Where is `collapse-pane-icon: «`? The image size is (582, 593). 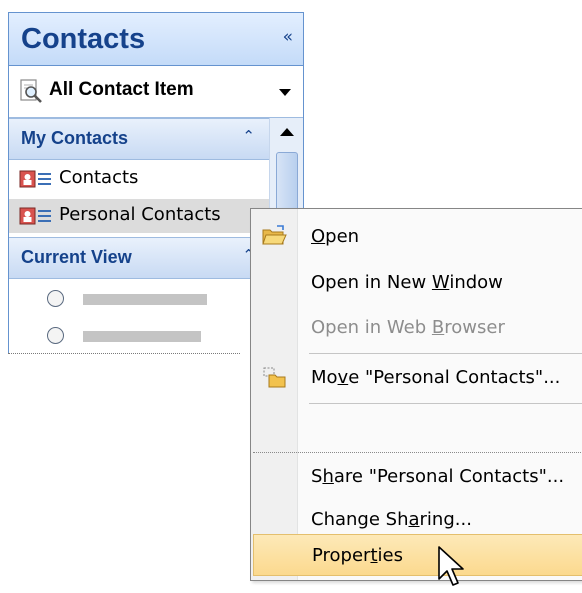 collapse-pane-icon: « is located at coordinates (288, 37).